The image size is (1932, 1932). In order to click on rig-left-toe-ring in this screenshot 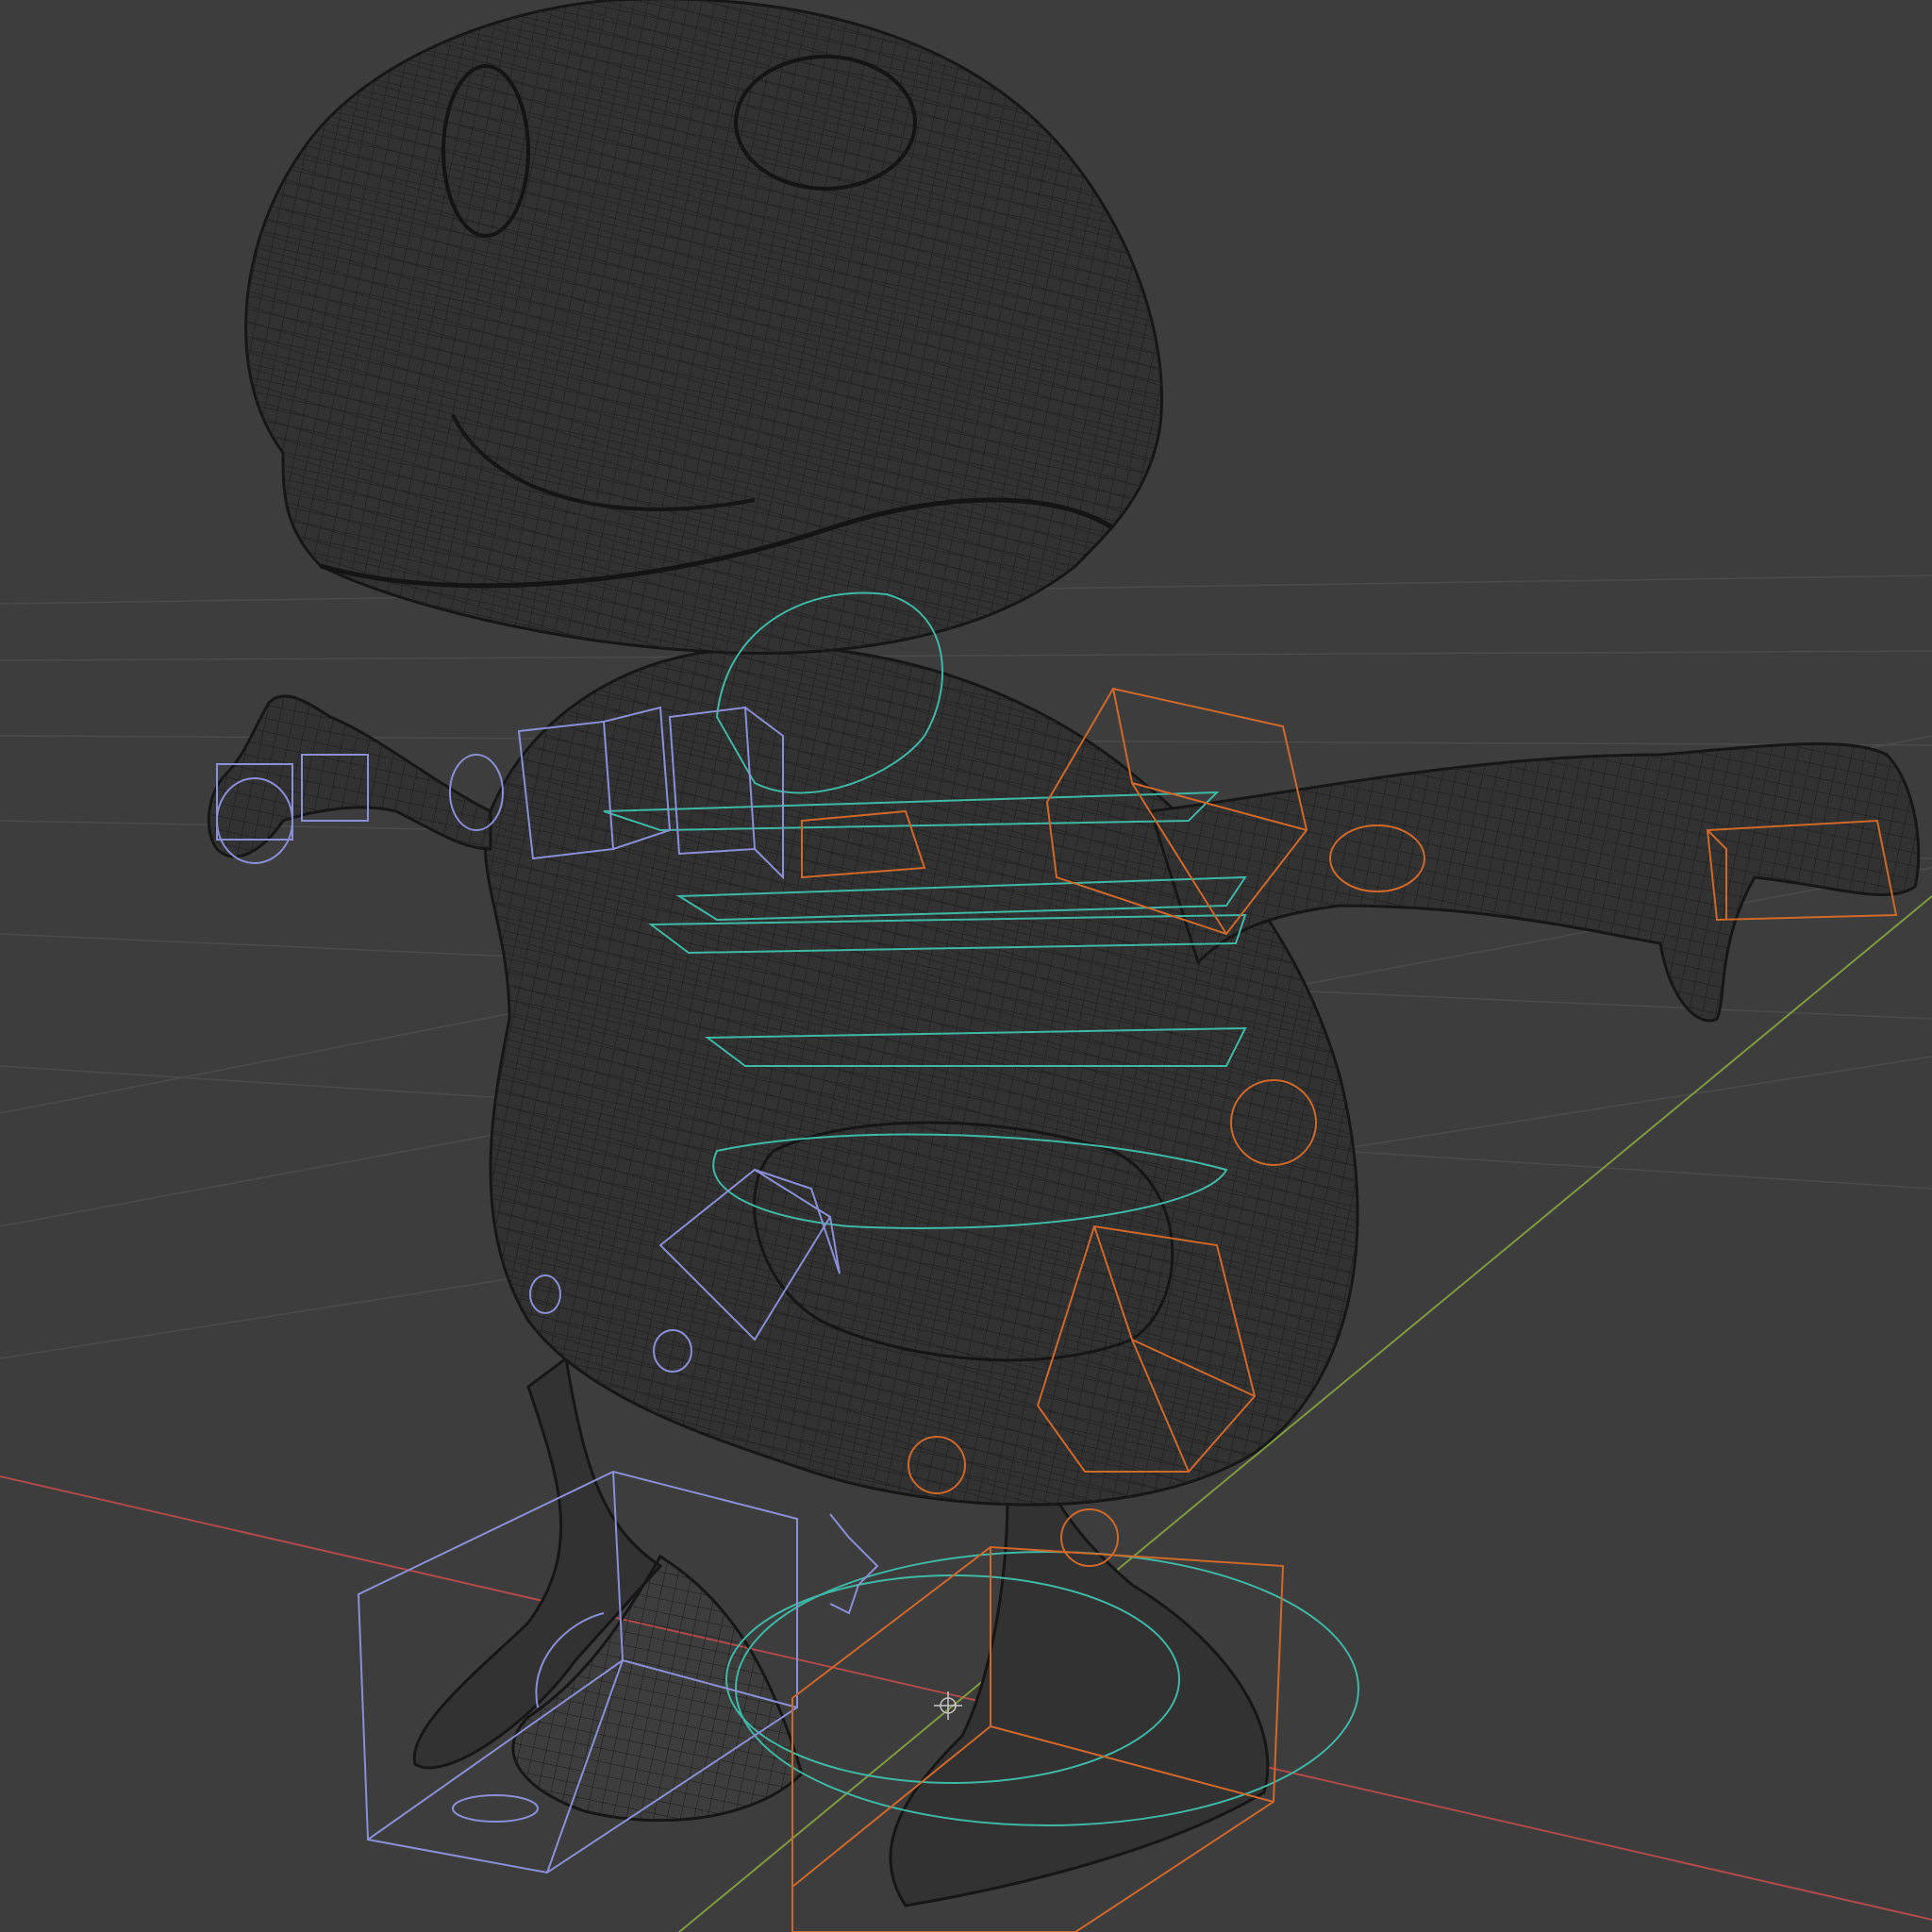, I will do `click(496, 1809)`.